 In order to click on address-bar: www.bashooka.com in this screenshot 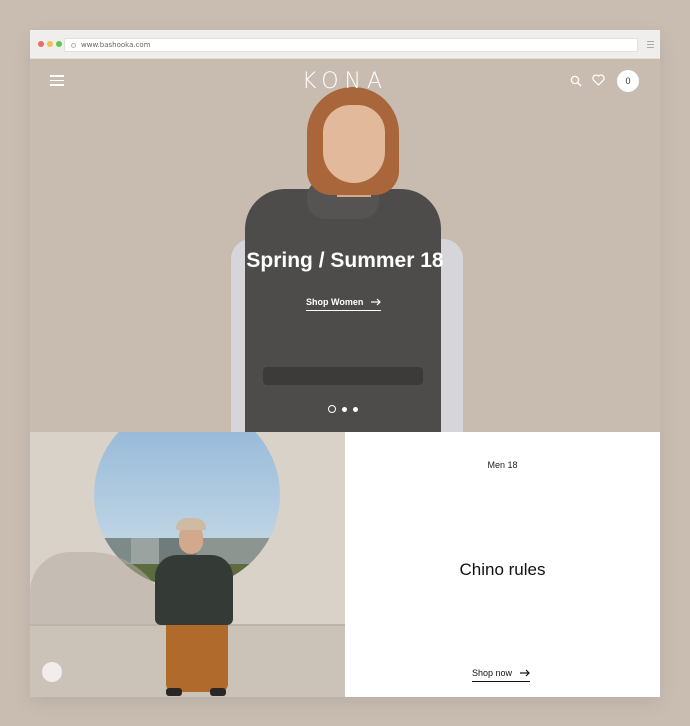, I will do `click(351, 45)`.